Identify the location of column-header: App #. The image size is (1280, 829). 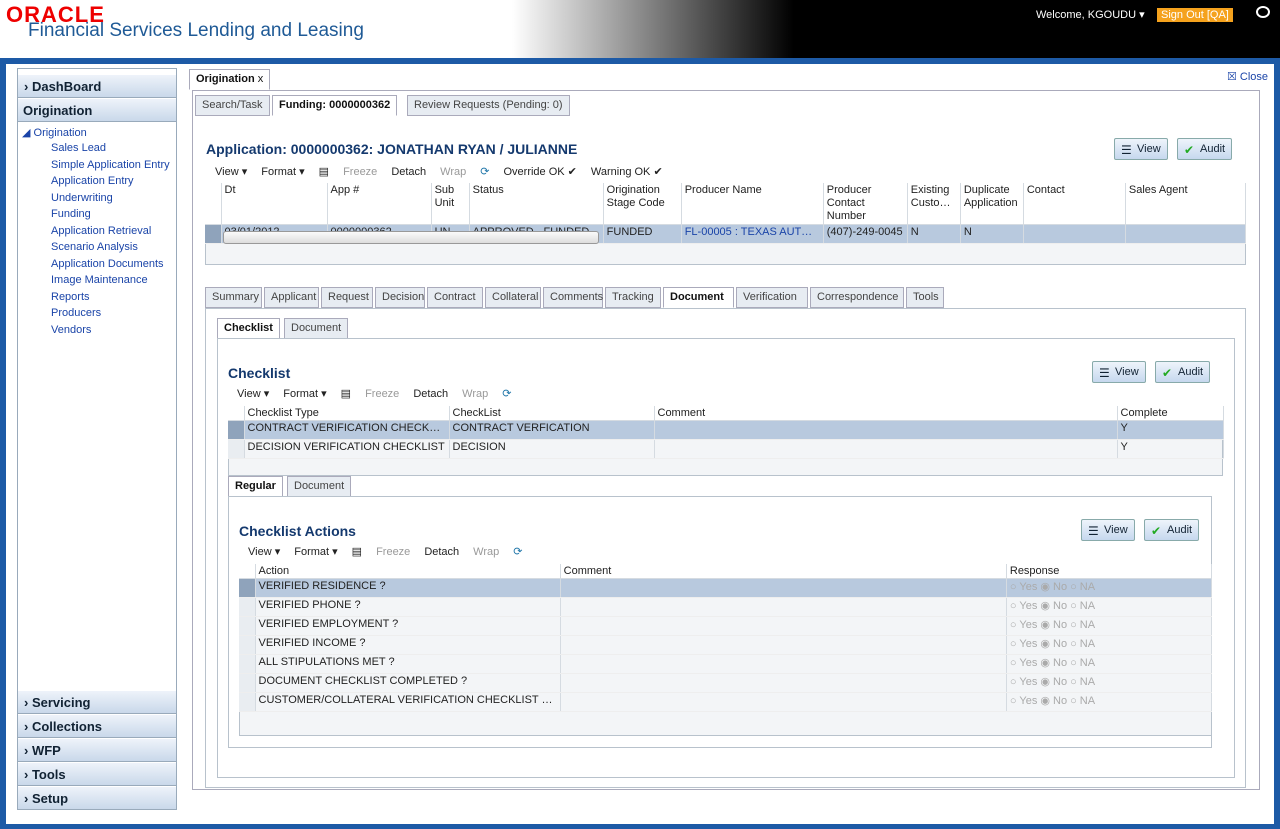
(379, 204).